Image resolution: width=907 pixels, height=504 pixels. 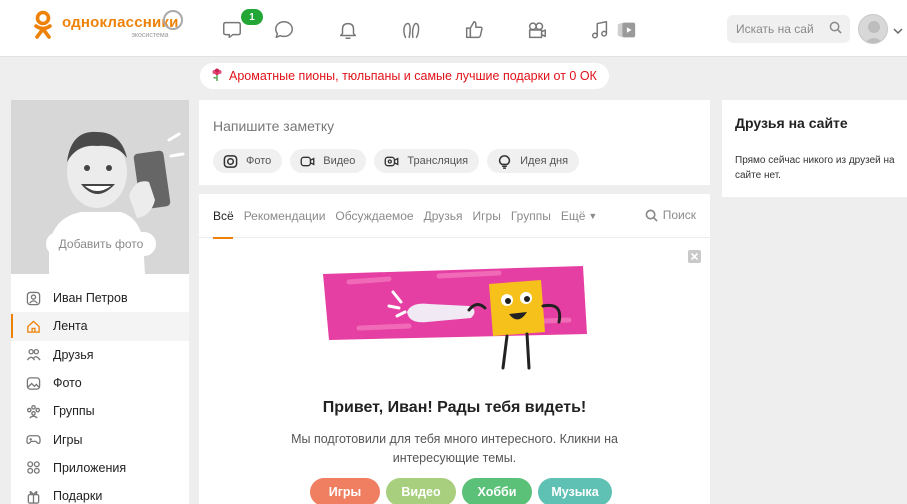 I want to click on tab-more: Ещё ▼, so click(x=579, y=216).